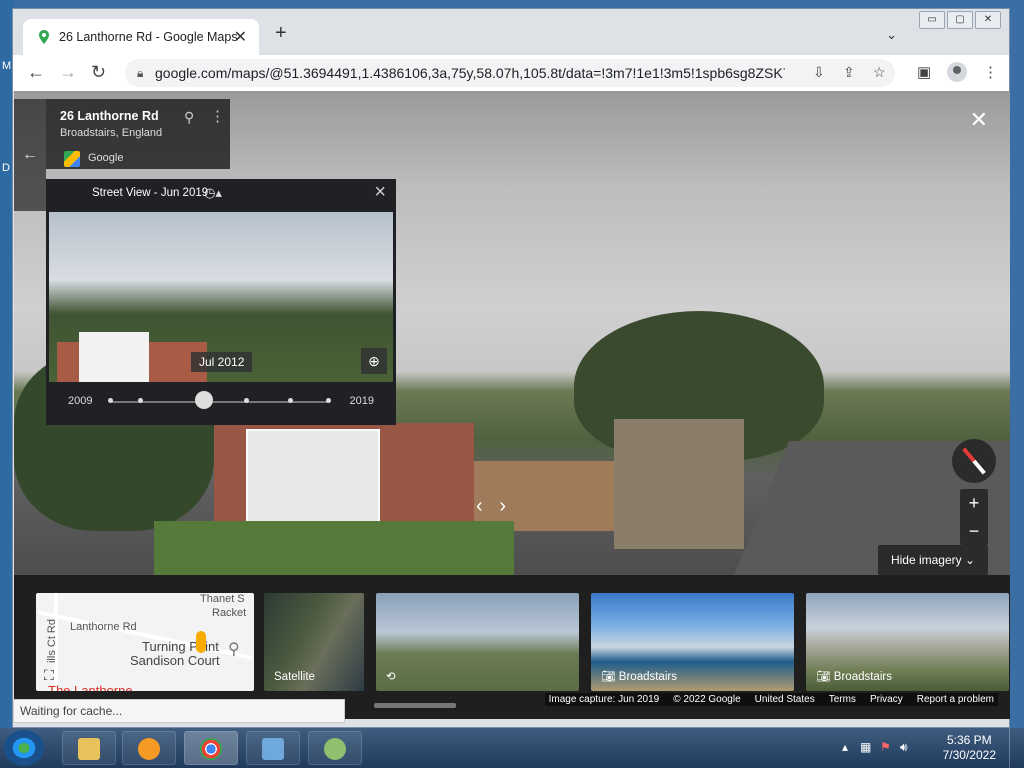 The width and height of the screenshot is (1024, 768). What do you see at coordinates (679, 484) in the screenshot?
I see `flint-wall` at bounding box center [679, 484].